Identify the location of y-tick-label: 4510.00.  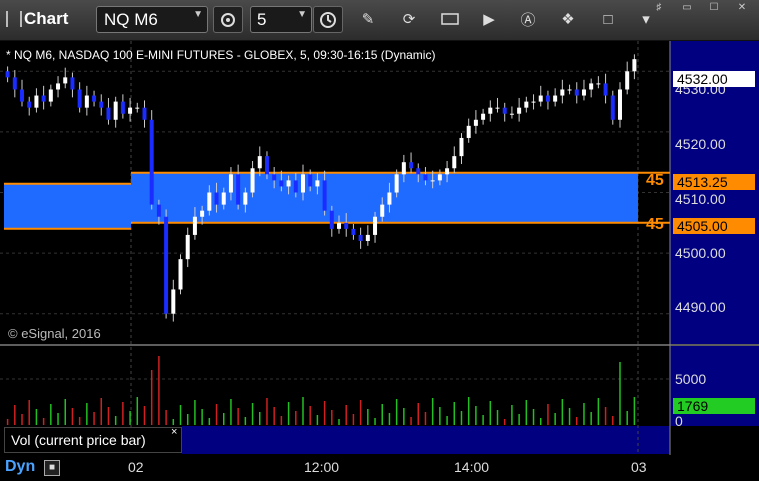
(700, 199).